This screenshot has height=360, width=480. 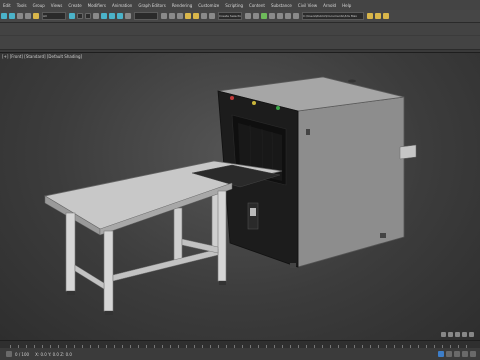 I want to click on angle-snap-icon, so click(x=196, y=16).